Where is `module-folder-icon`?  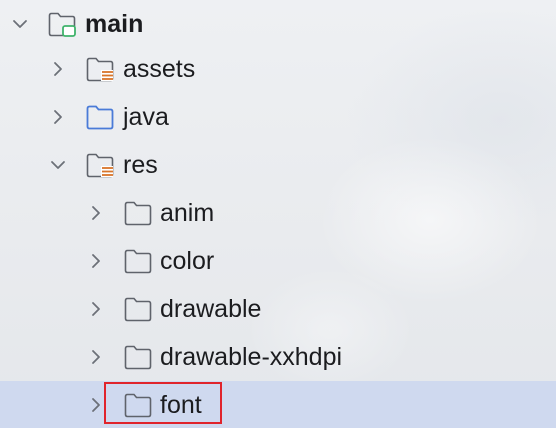 module-folder-icon is located at coordinates (62, 24).